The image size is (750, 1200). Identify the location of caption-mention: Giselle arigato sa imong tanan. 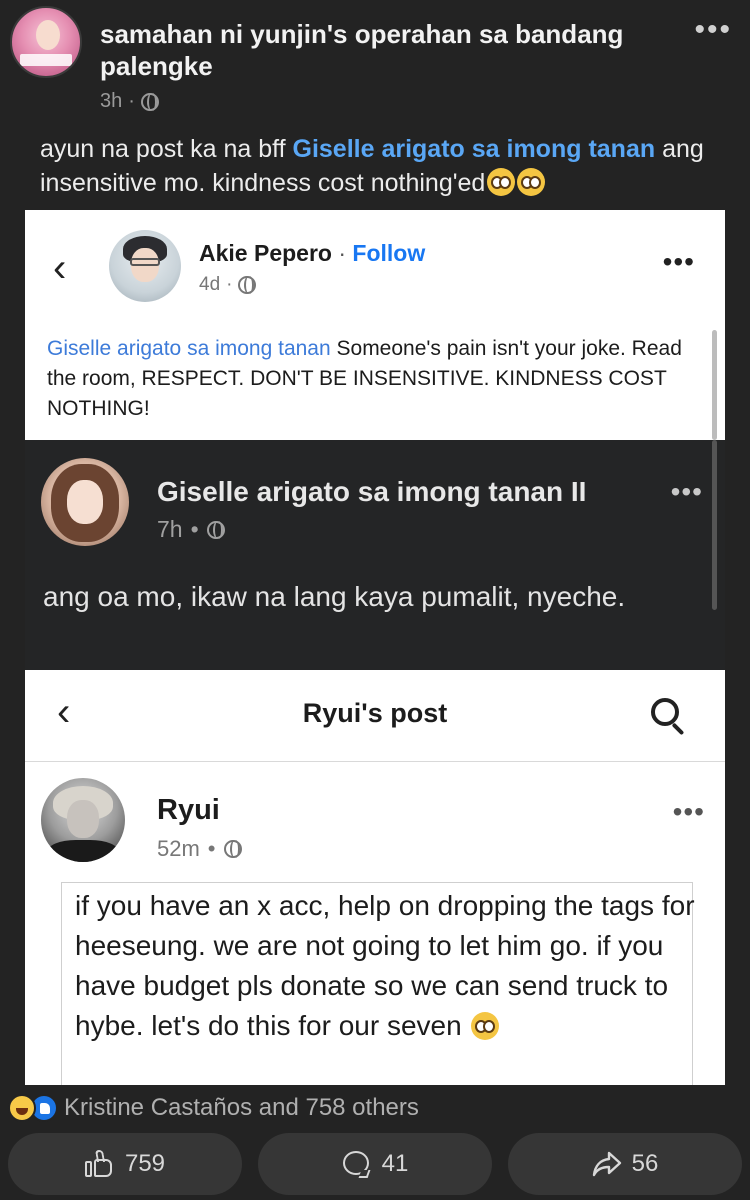
(474, 149).